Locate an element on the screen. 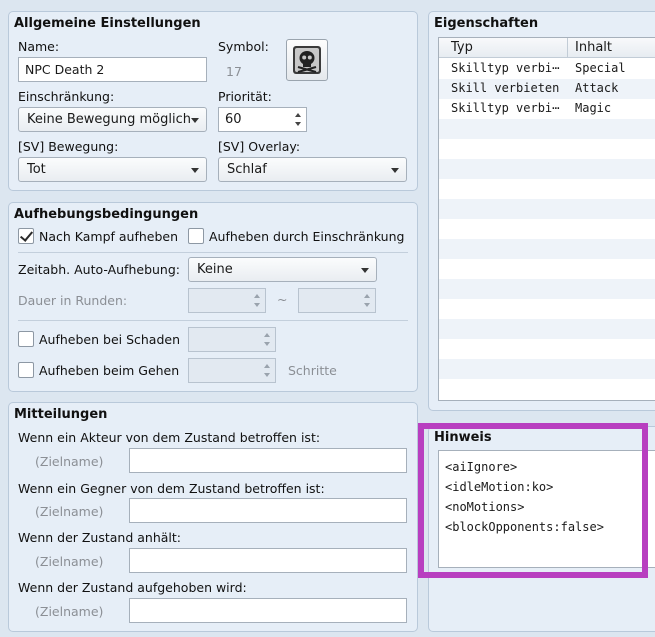  remove-by-walking-checkbox is located at coordinates (26, 370).